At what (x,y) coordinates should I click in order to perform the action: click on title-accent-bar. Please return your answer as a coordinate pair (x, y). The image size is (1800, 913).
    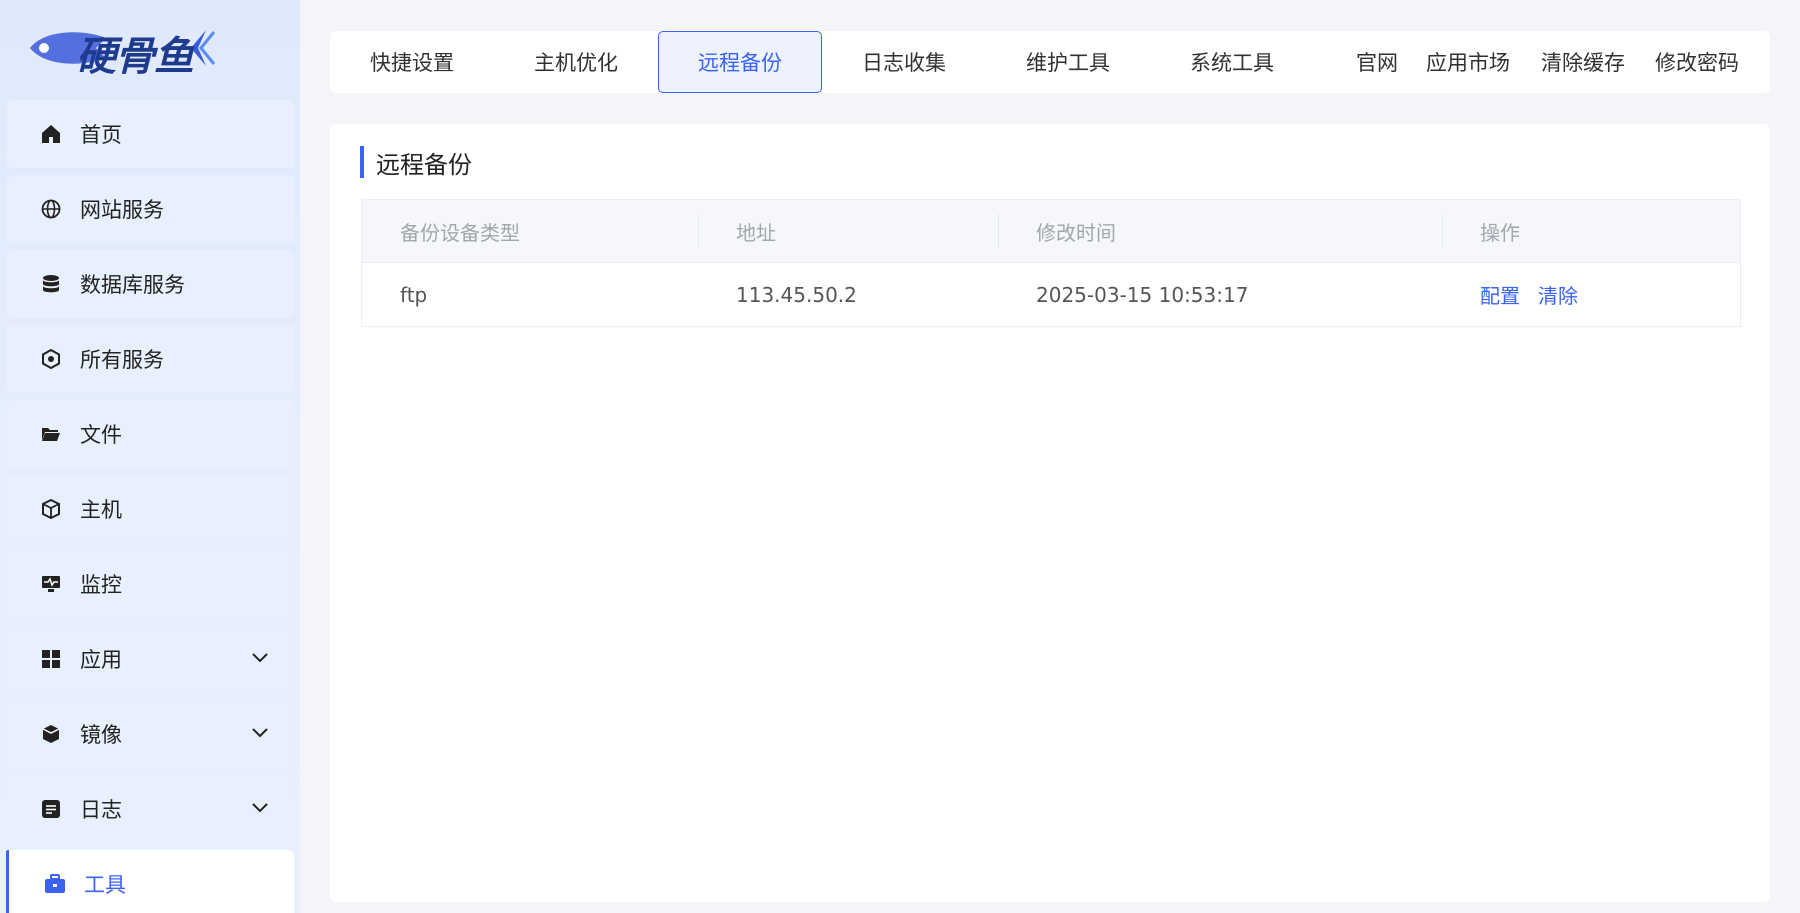
    Looking at the image, I should click on (362, 162).